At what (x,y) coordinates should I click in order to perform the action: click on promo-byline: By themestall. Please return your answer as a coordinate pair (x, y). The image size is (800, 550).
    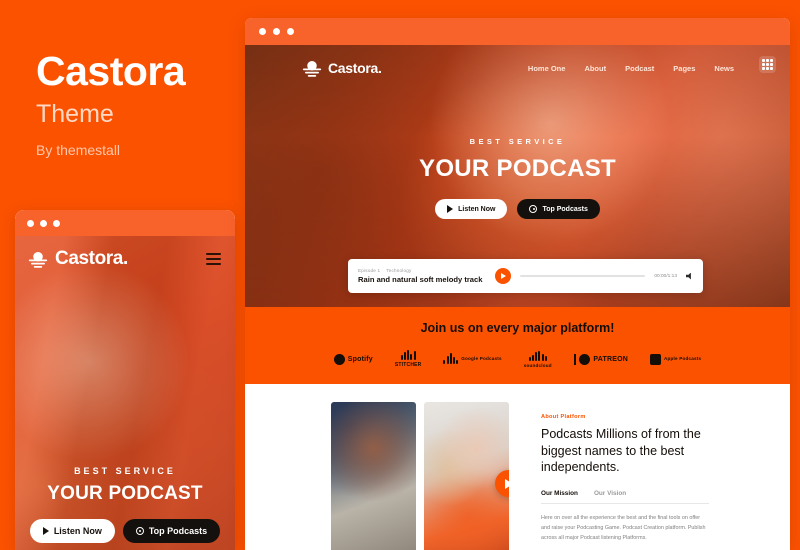
    Looking at the image, I should click on (78, 150).